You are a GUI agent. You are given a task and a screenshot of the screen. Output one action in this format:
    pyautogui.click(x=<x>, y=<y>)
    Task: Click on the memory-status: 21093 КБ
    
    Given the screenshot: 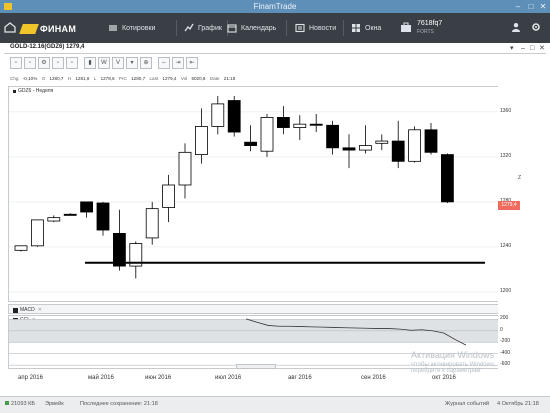 What is the action you would take?
    pyautogui.click(x=20, y=404)
    